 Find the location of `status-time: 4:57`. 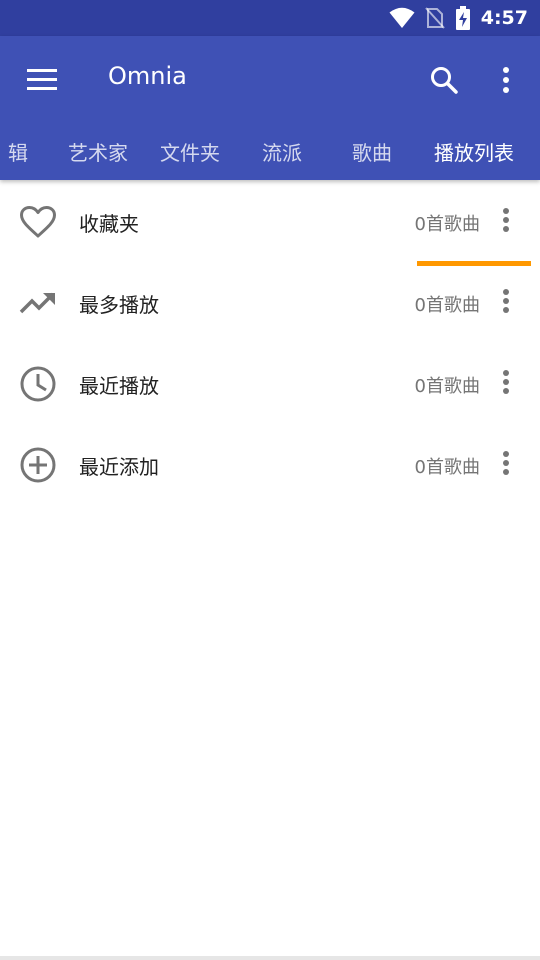

status-time: 4:57 is located at coordinates (504, 18).